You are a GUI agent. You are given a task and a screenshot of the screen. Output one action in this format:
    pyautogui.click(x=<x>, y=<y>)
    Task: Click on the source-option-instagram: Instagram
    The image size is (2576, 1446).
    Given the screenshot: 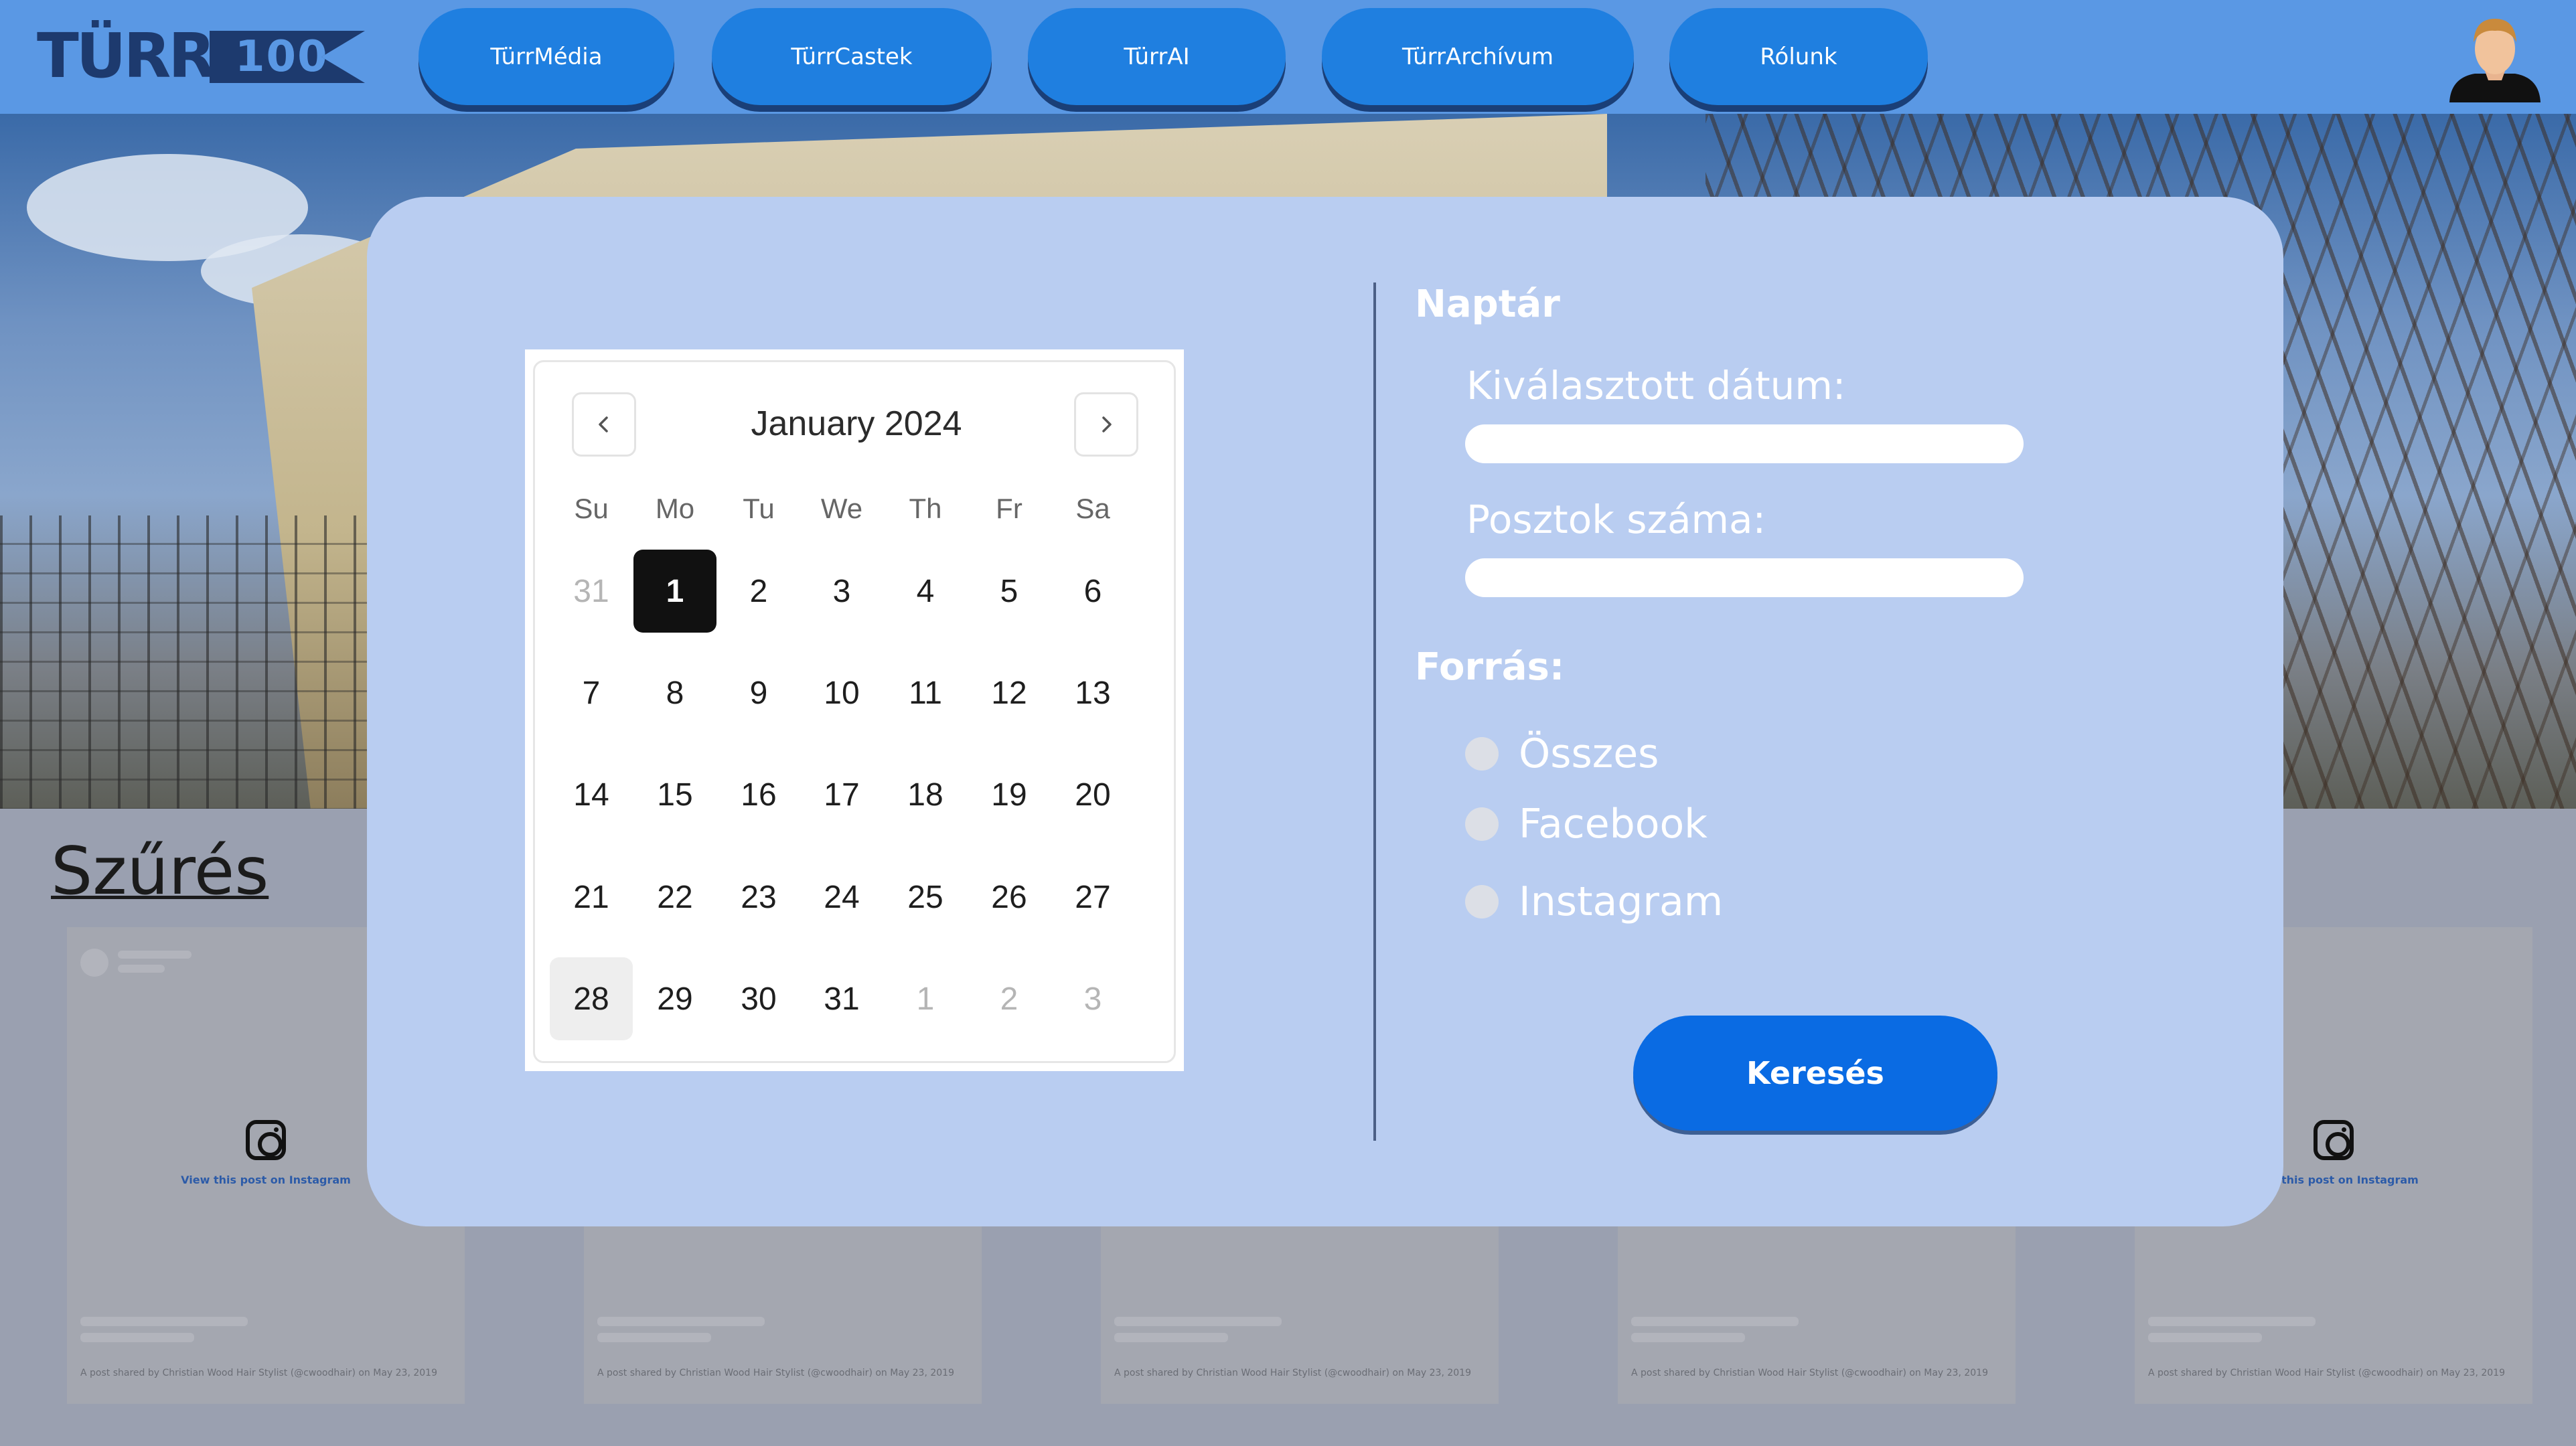 What is the action you would take?
    pyautogui.click(x=1594, y=901)
    